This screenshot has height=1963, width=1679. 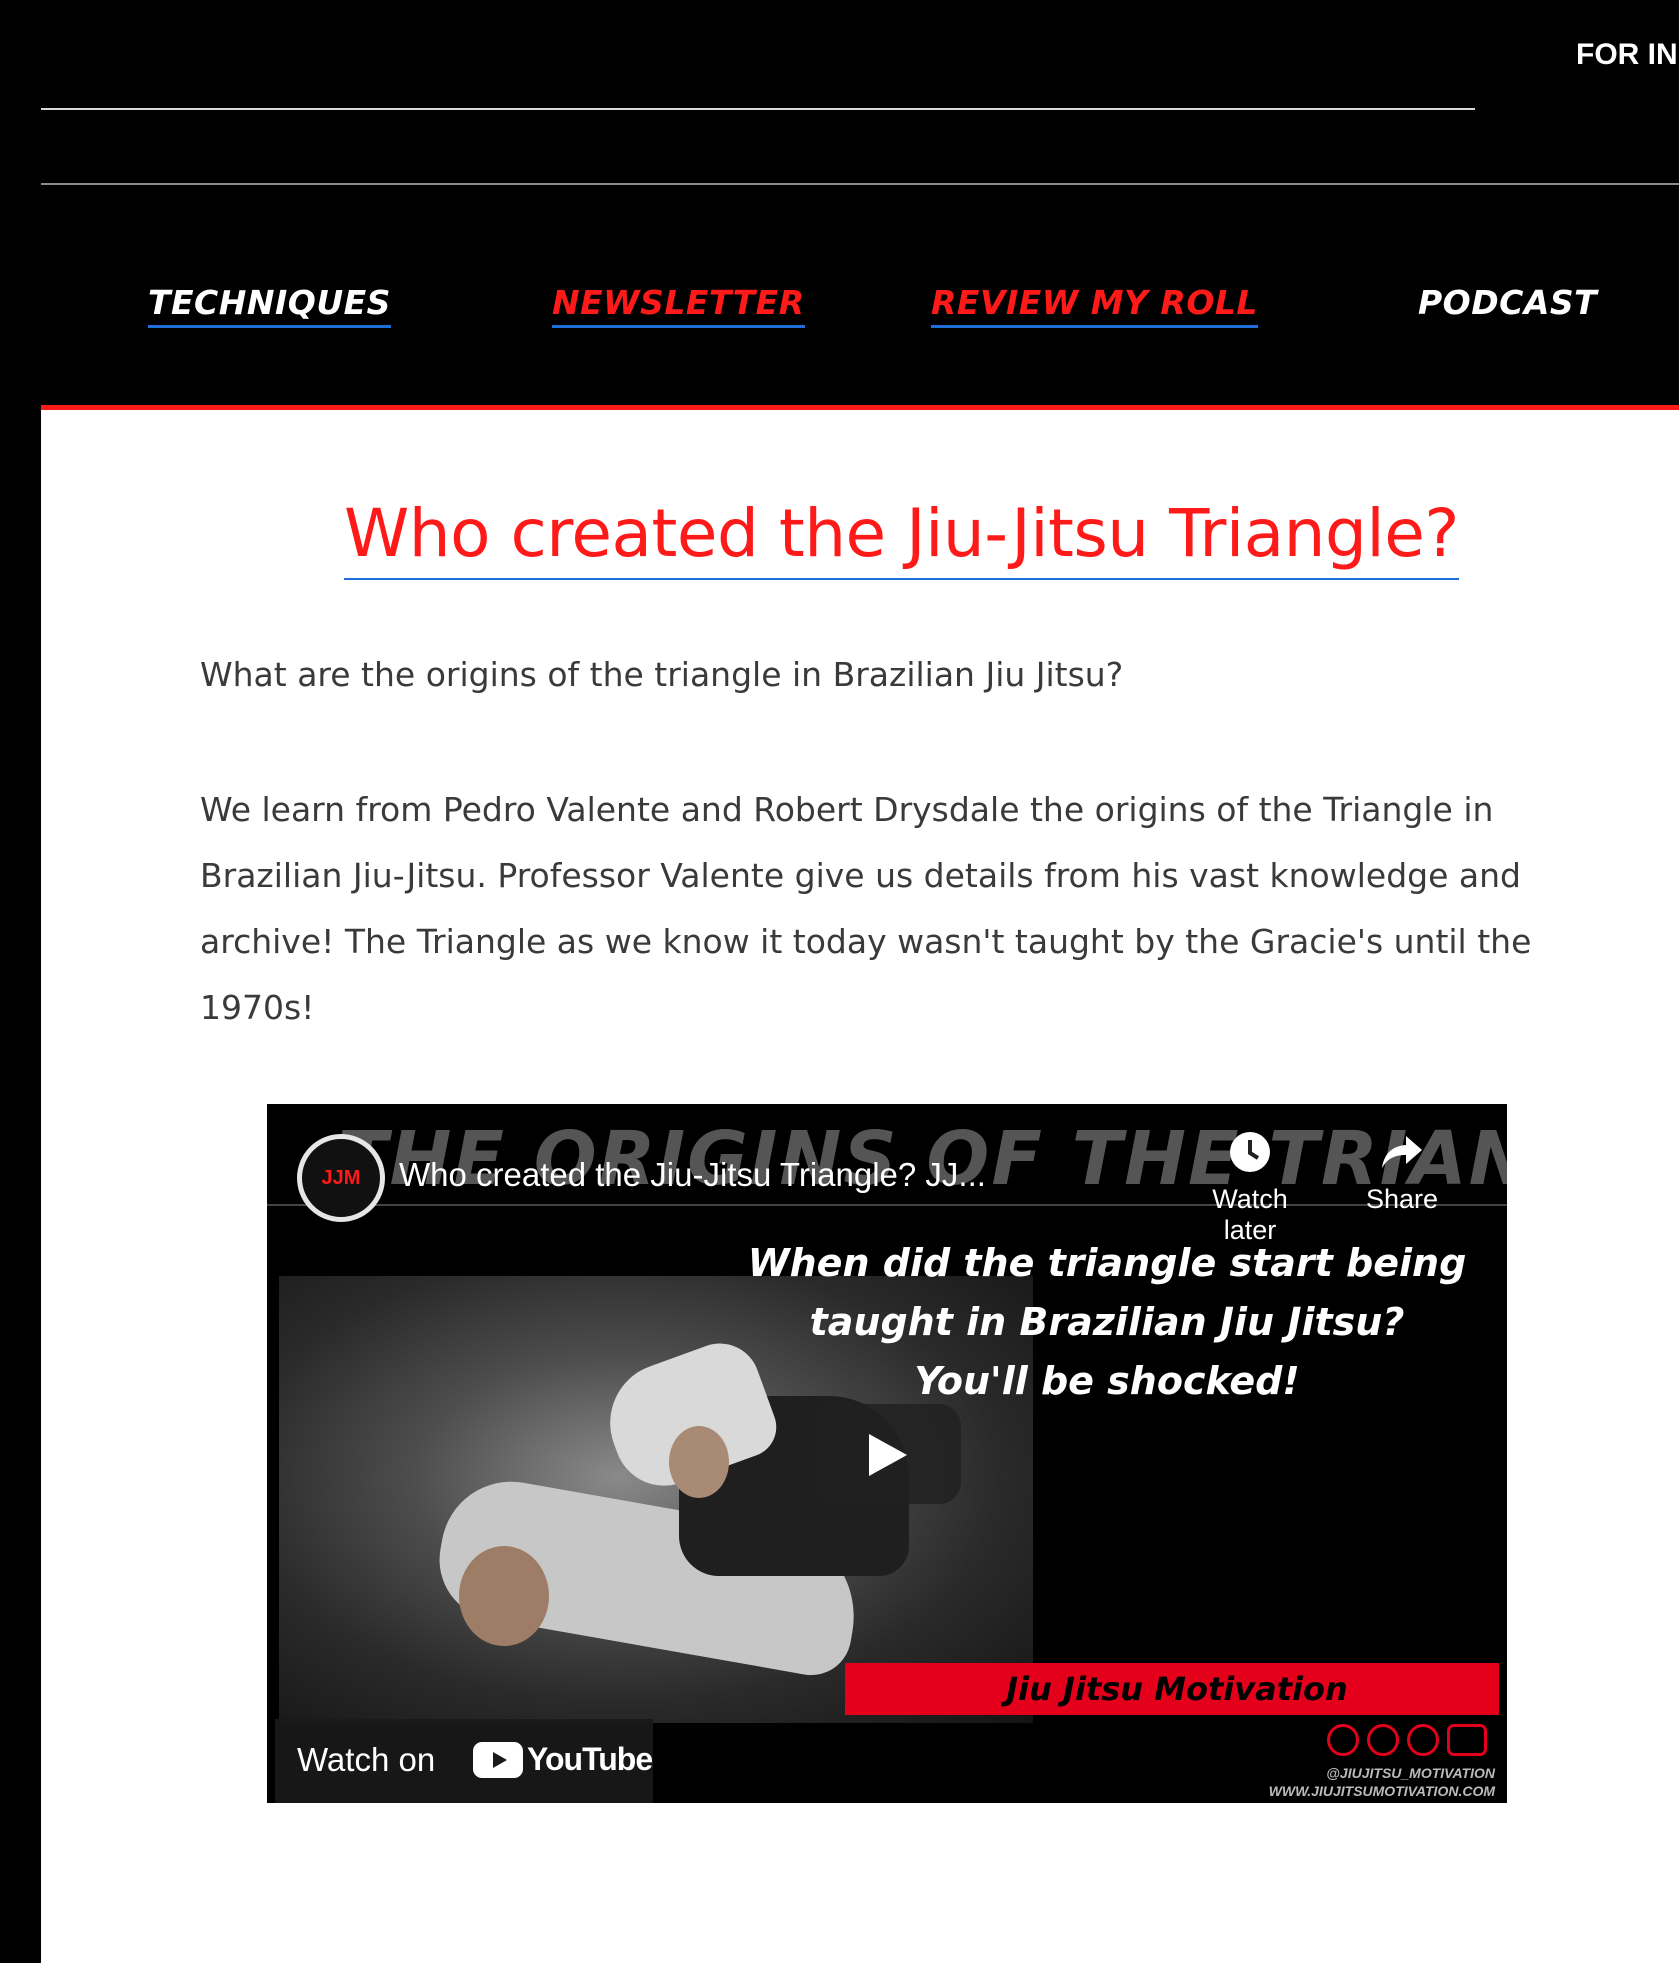 What do you see at coordinates (1107, 1381) in the screenshot?
I see `video-caption-line-3: You'll be shocked!` at bounding box center [1107, 1381].